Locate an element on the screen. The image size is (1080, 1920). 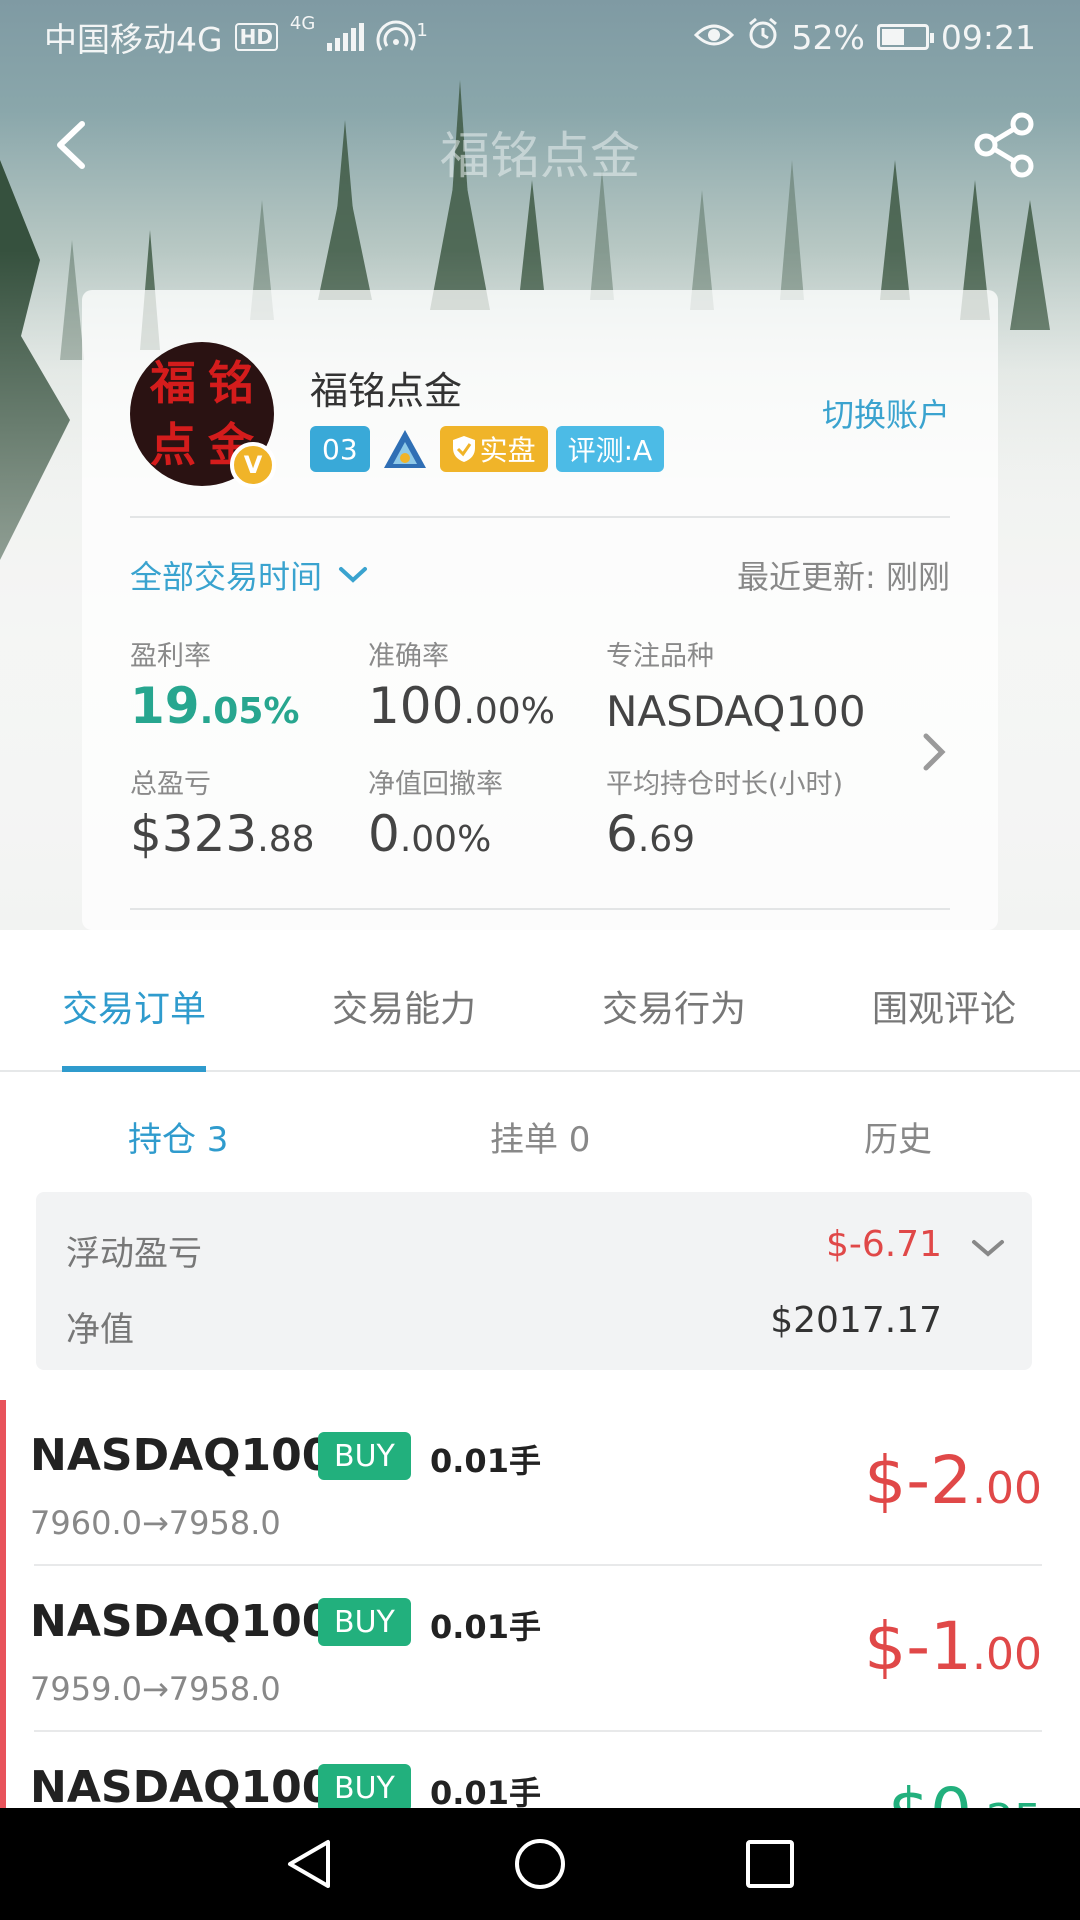
circle-home-icon is located at coordinates (540, 1864).